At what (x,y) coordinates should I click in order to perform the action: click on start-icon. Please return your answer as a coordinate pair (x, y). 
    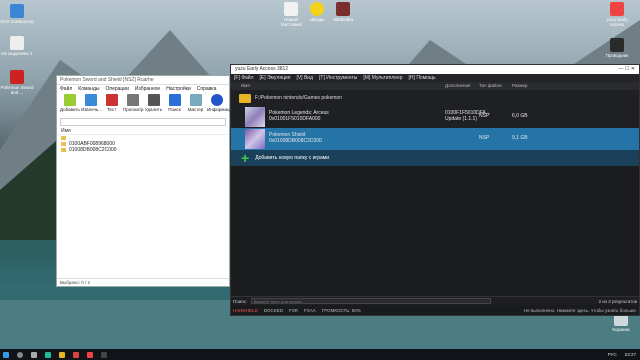
    Looking at the image, I should click on (6, 354).